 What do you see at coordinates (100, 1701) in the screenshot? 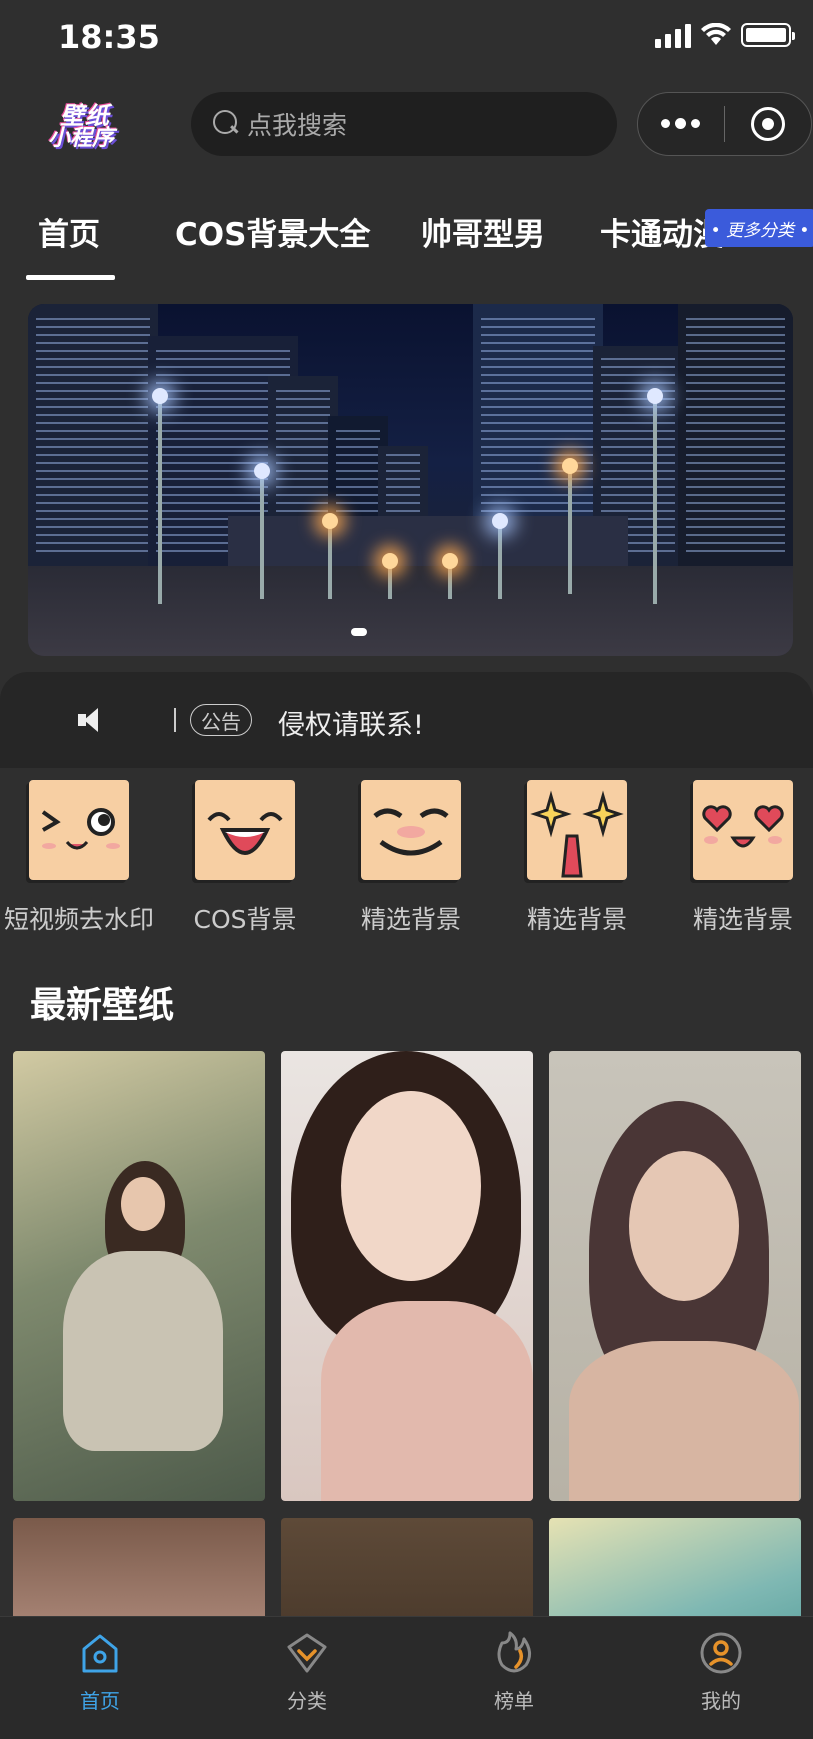
I see `tabbar-label: 首页` at bounding box center [100, 1701].